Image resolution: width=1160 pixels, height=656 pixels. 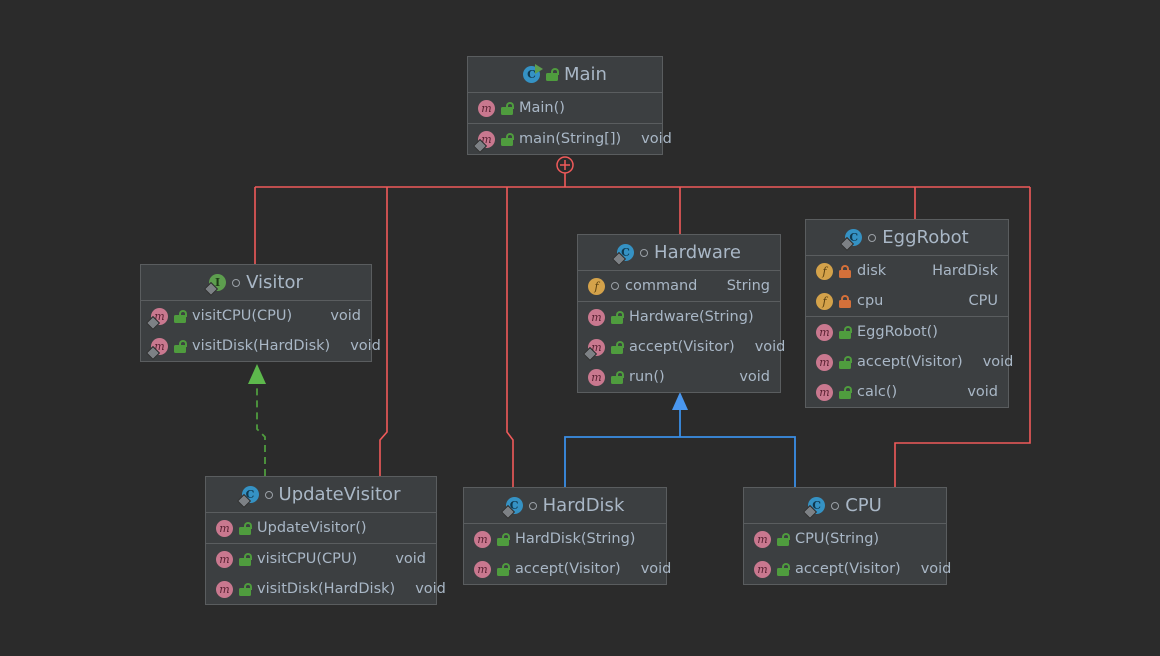 What do you see at coordinates (542, 108) in the screenshot?
I see `member-name: Main()` at bounding box center [542, 108].